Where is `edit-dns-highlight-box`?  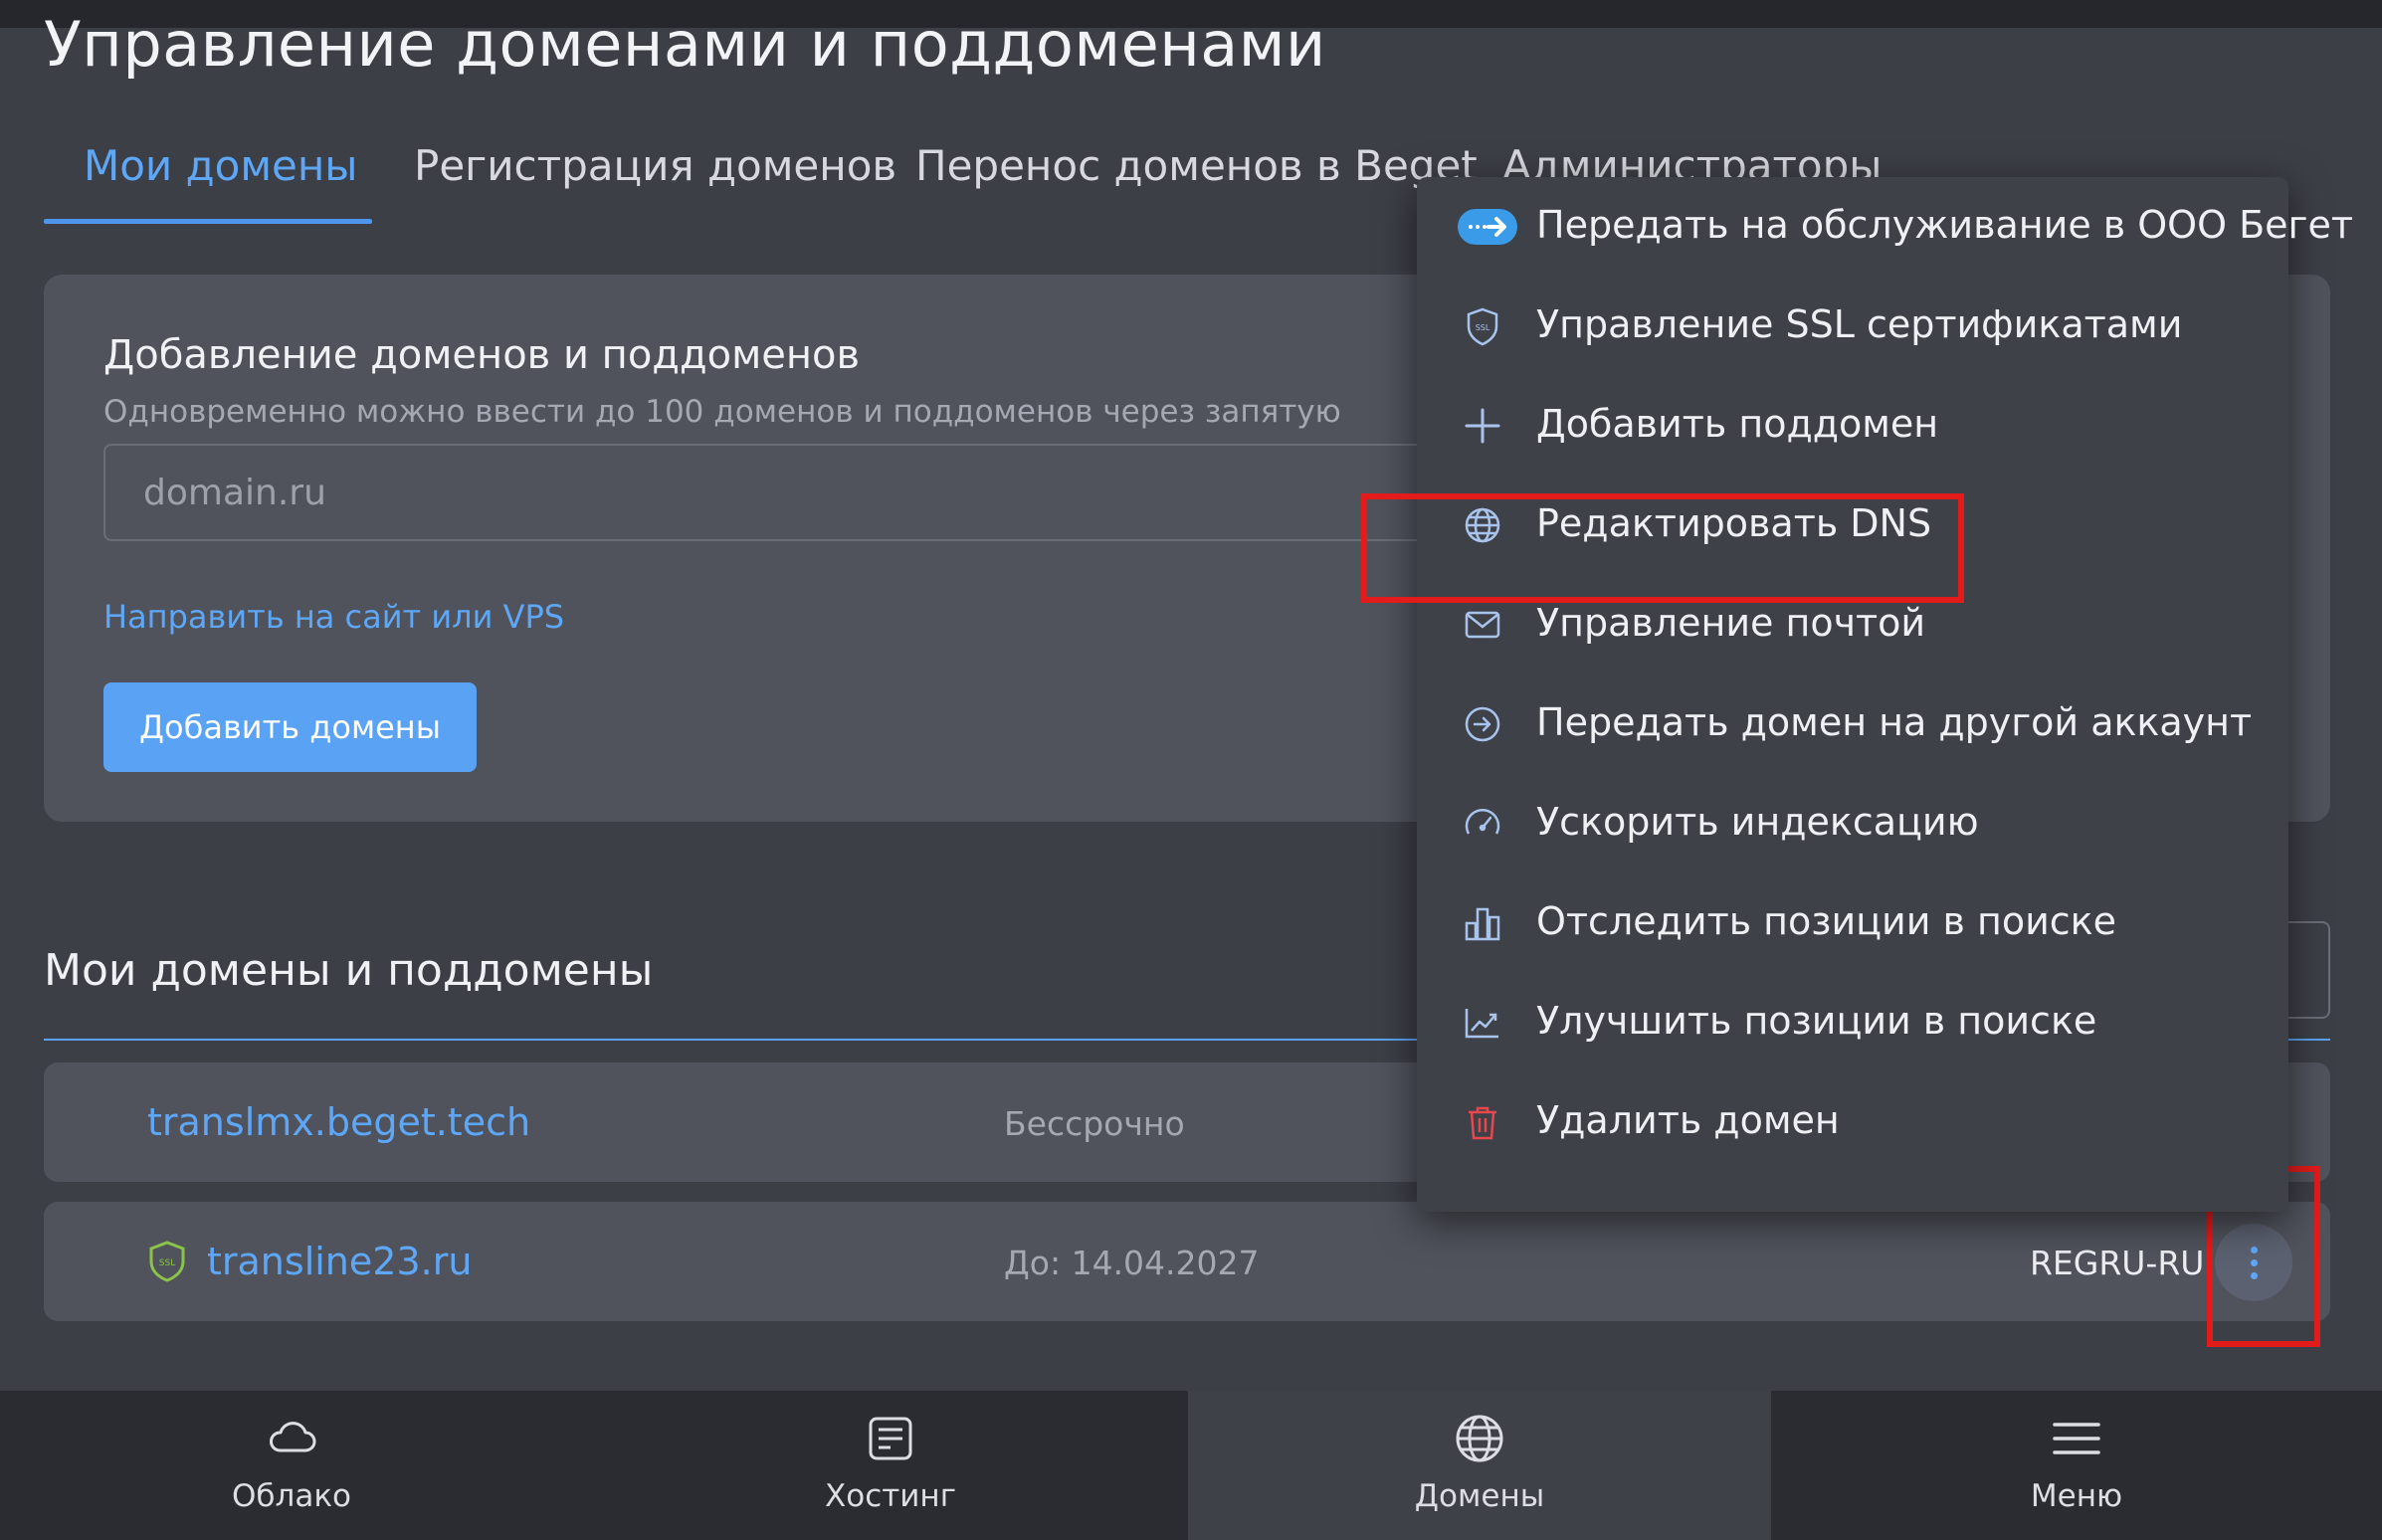
edit-dns-highlight-box is located at coordinates (1662, 548).